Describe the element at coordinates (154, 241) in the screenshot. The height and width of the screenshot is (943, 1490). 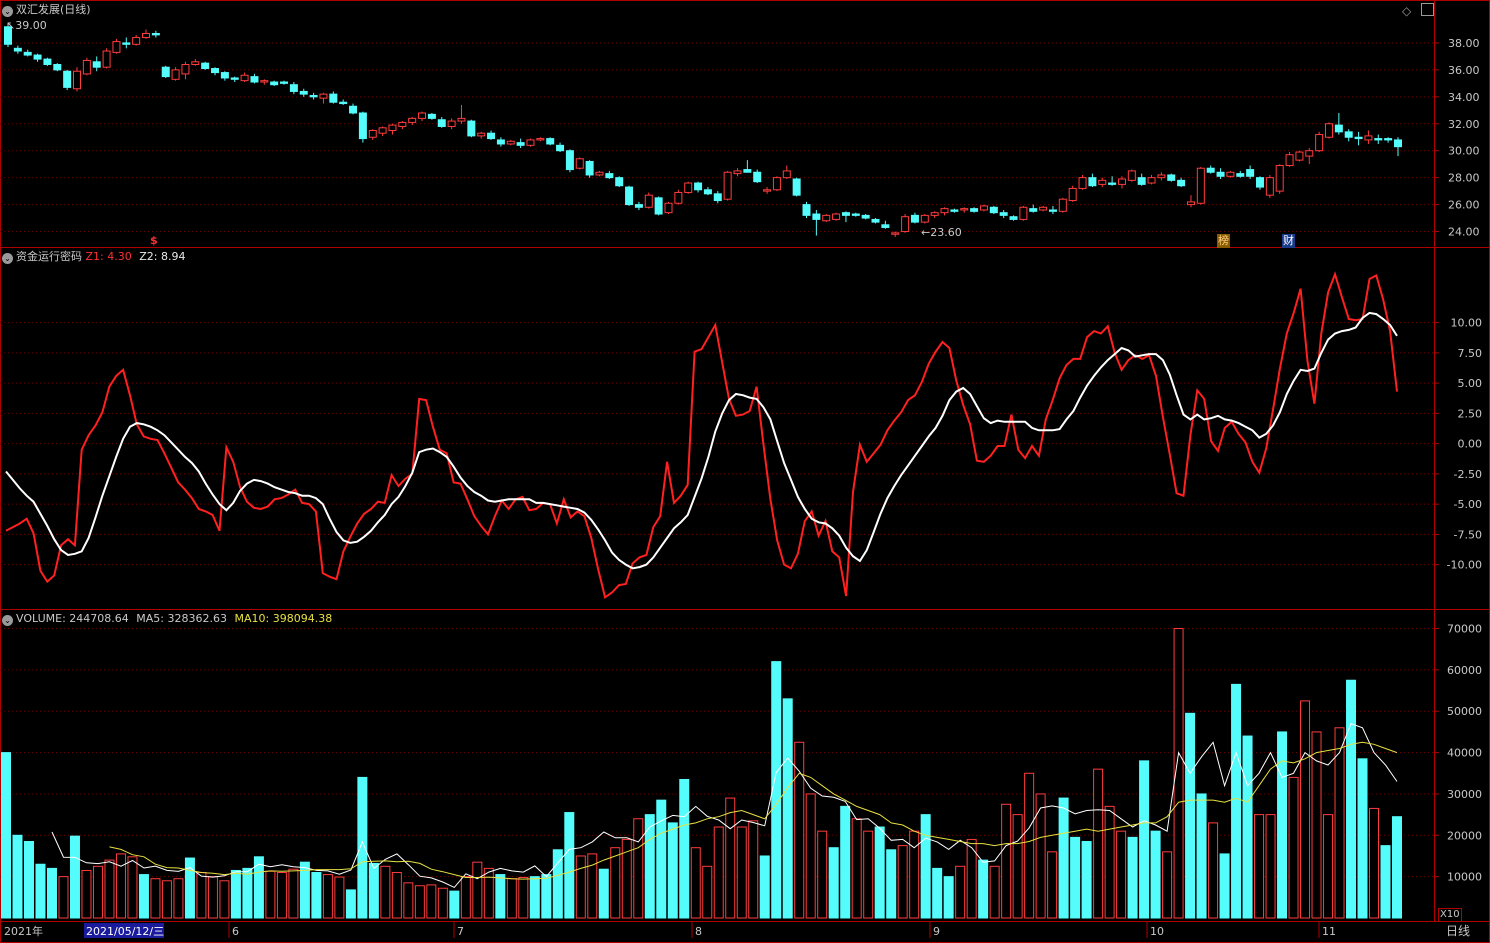
I see `dollar-marker: $` at that location.